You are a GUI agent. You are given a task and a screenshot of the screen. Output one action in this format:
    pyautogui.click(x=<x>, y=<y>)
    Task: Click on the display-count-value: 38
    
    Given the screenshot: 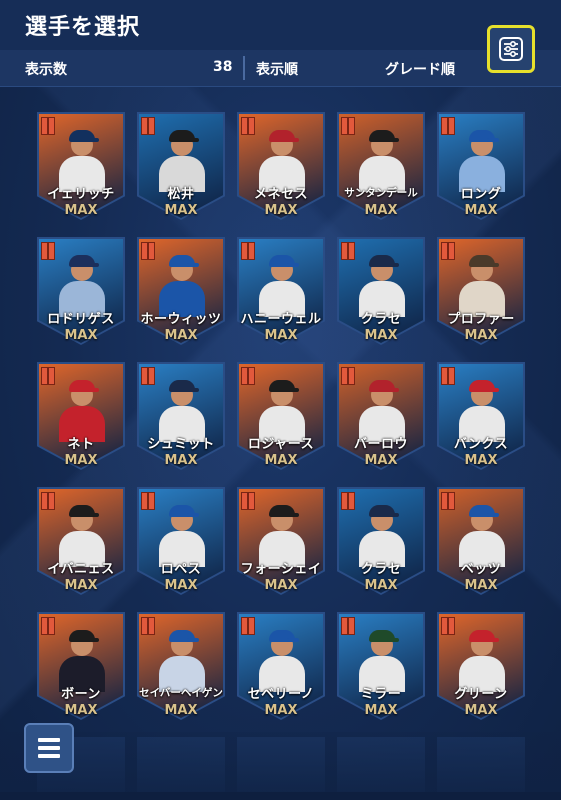 What is the action you would take?
    pyautogui.click(x=223, y=67)
    